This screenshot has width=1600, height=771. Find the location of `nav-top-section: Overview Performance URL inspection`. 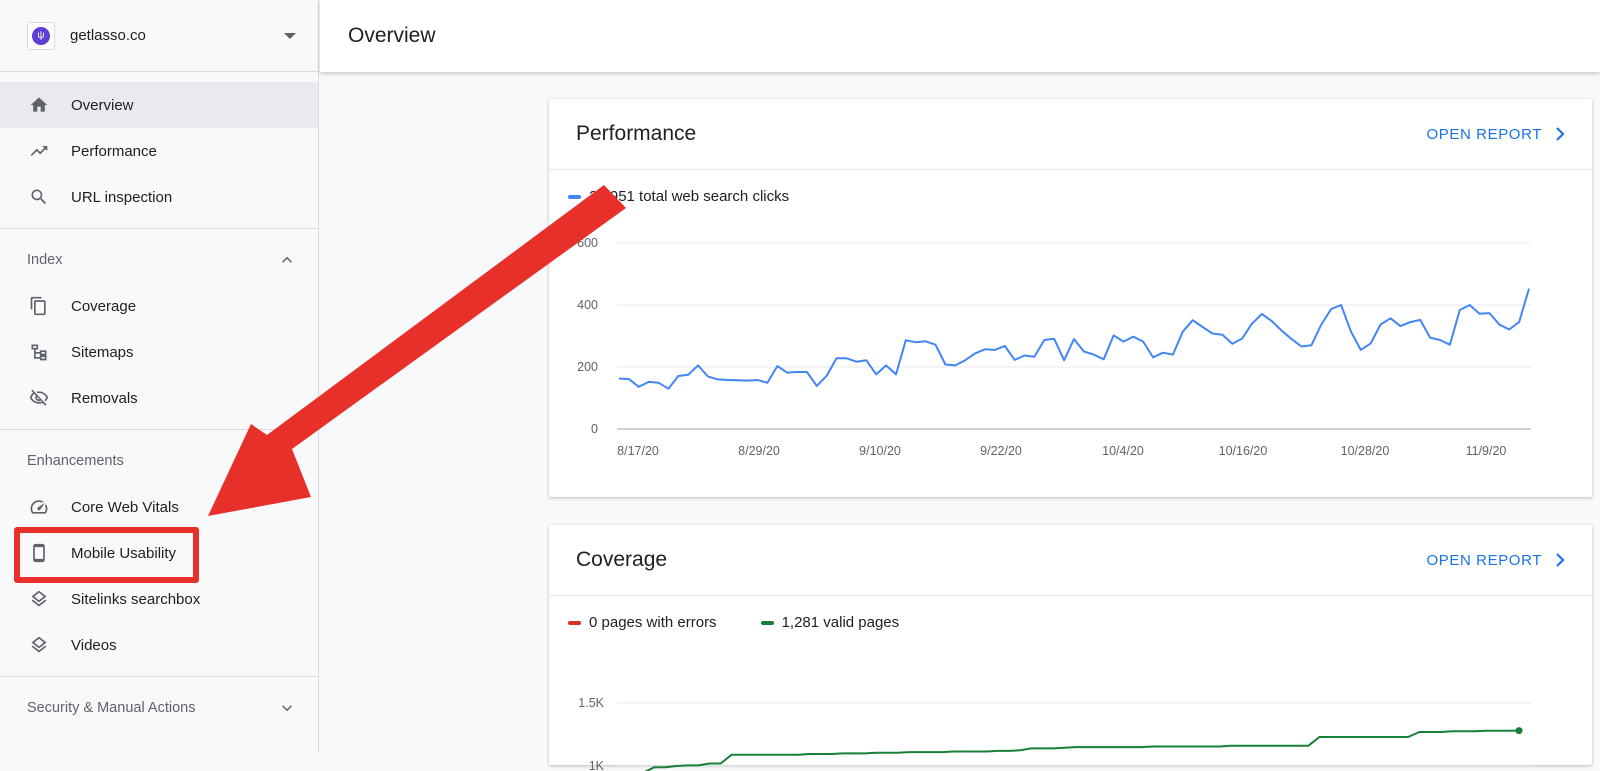

nav-top-section: Overview Performance URL inspection is located at coordinates (159, 150).